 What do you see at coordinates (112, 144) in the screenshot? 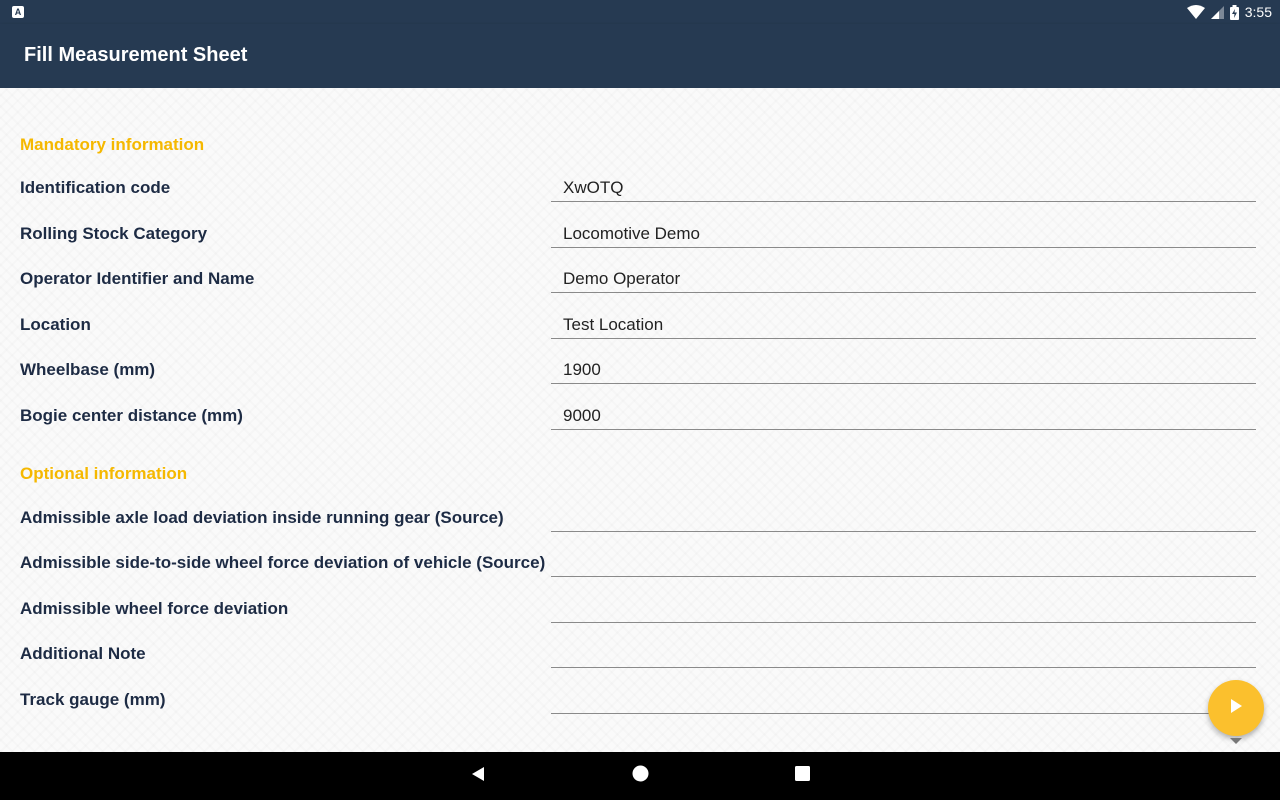
I see `mandatory-section-title: Mandatory information` at bounding box center [112, 144].